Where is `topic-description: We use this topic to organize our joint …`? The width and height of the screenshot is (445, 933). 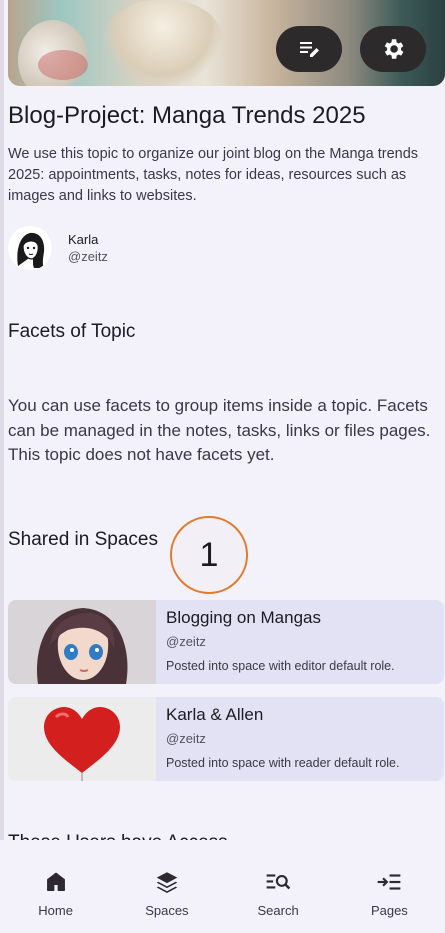 topic-description: We use this topic to organize our joint … is located at coordinates (213, 175).